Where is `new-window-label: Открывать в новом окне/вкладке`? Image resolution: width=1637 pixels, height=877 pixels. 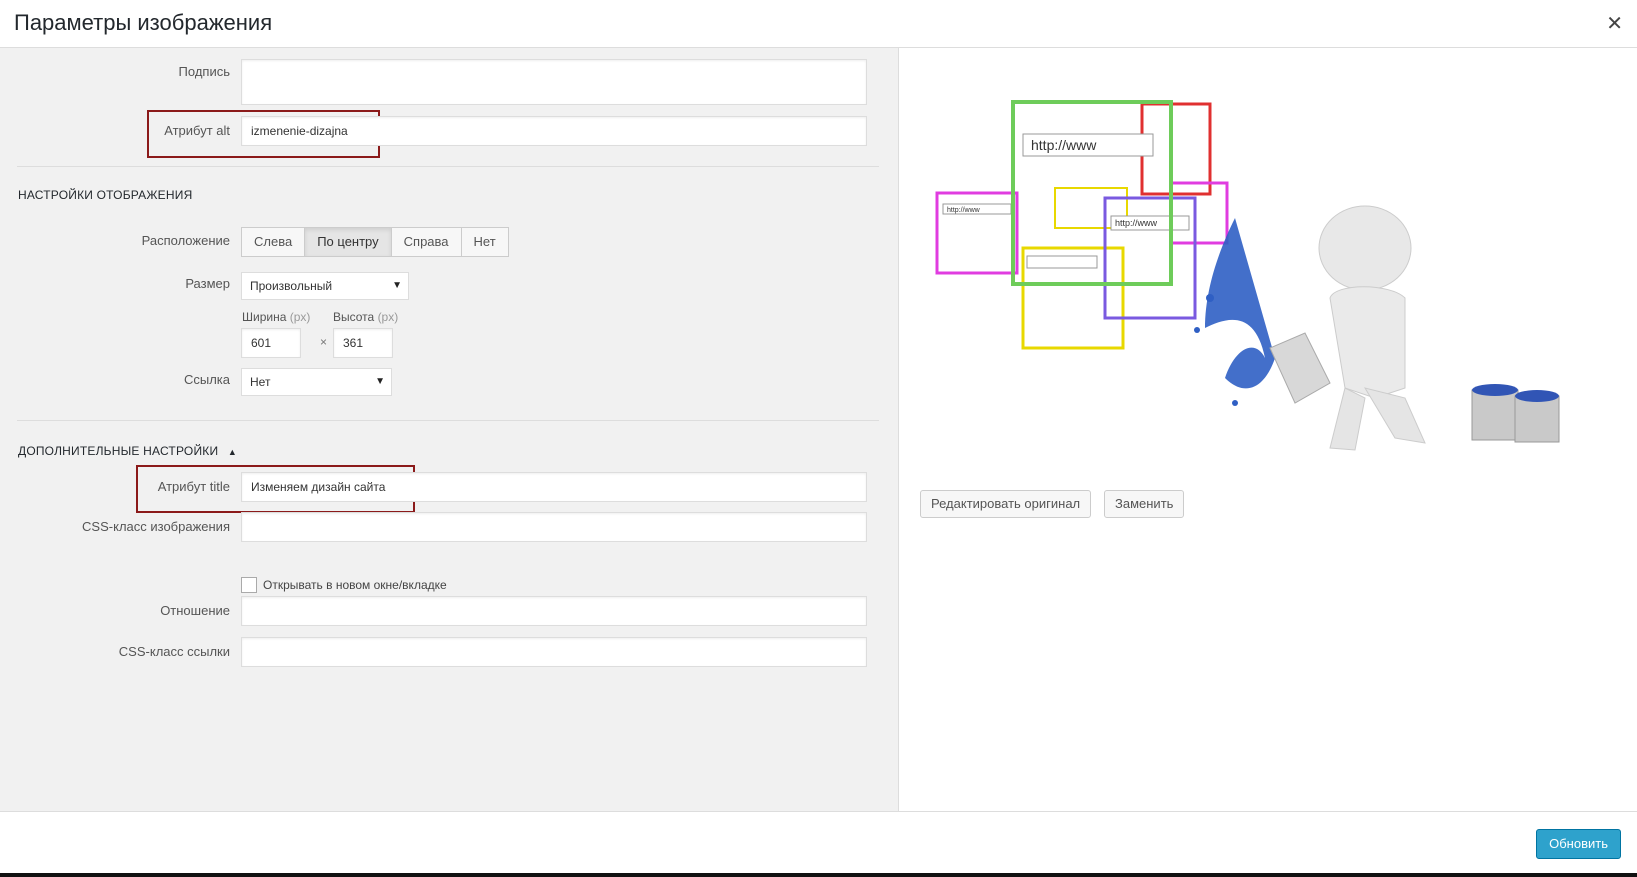 new-window-label: Открывать в новом окне/вкладке is located at coordinates (355, 585).